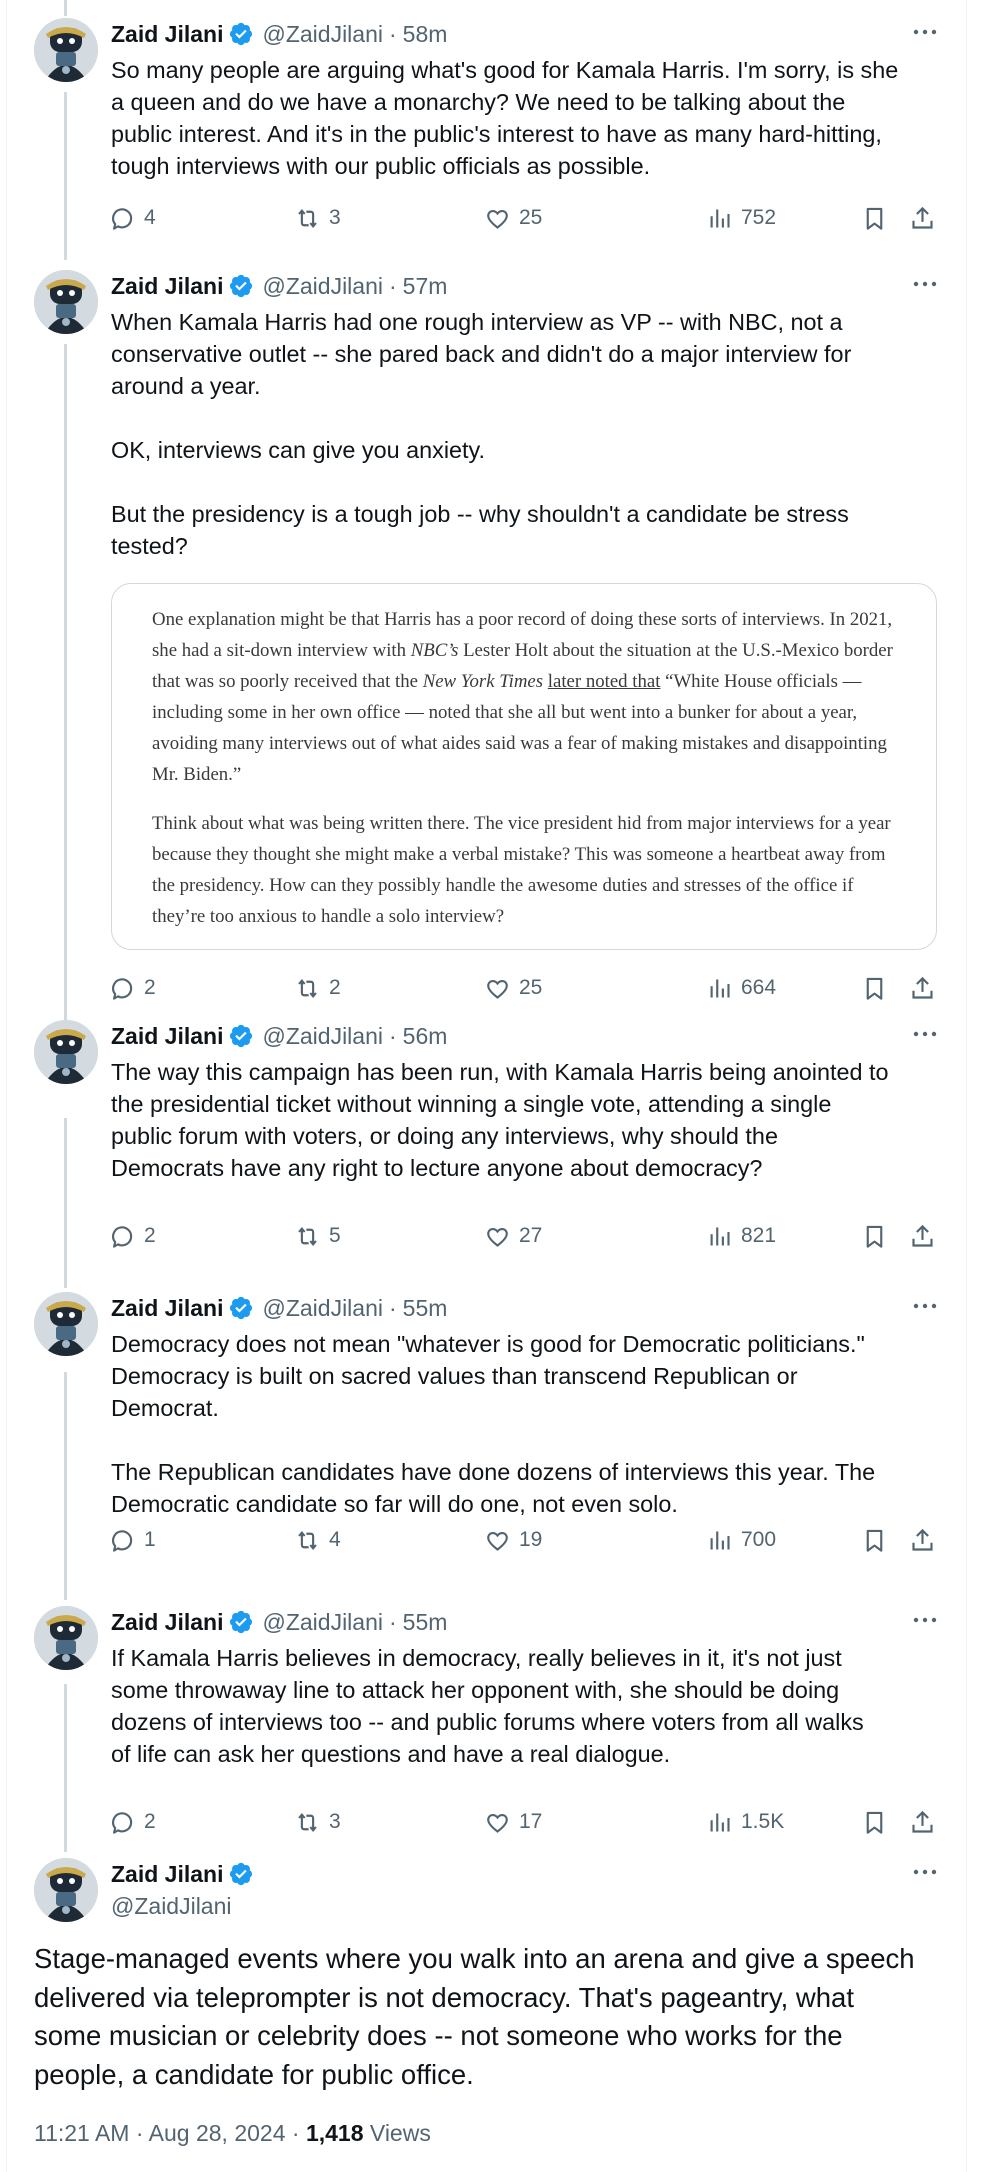  What do you see at coordinates (531, 987) in the screenshot?
I see `like-count: 25` at bounding box center [531, 987].